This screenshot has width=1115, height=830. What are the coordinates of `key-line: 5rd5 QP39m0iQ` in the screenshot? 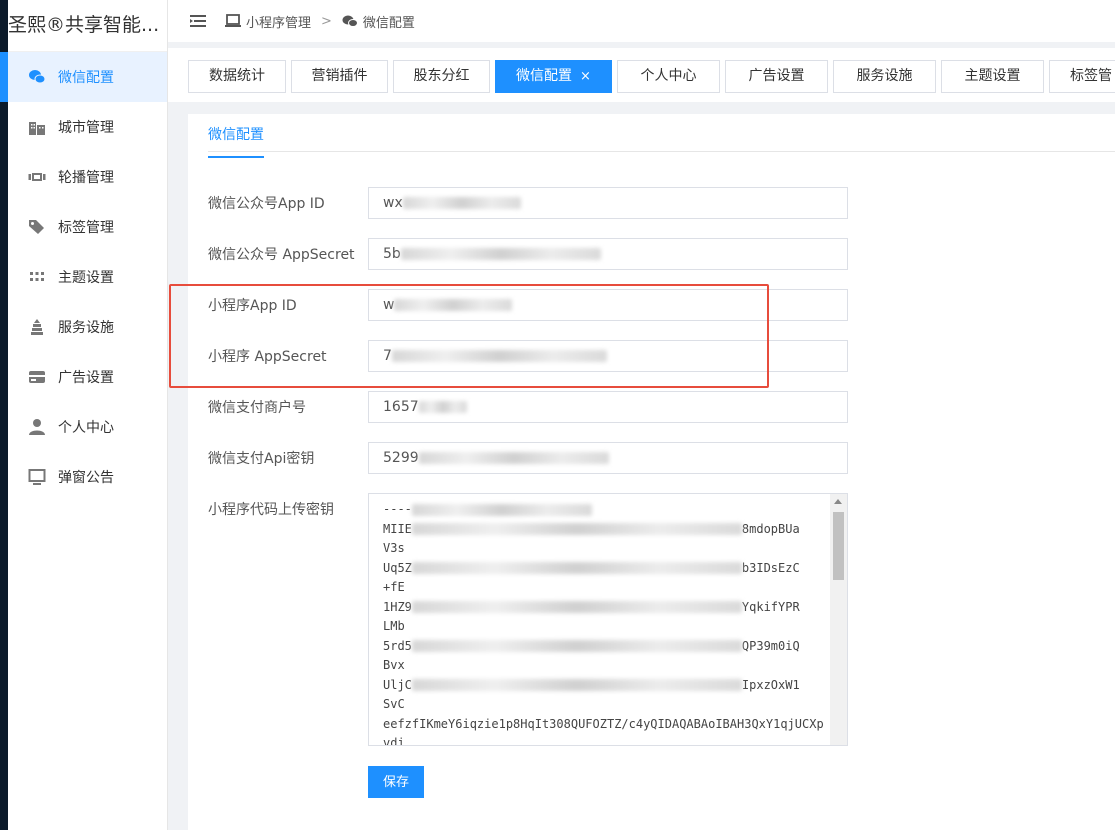 It's located at (603, 647).